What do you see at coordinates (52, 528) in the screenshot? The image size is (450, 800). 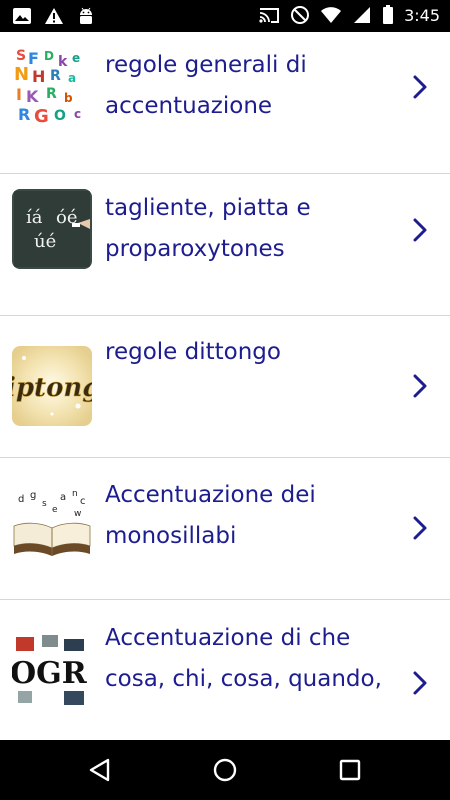 I see `book-thumbnail: d g s a n c e w` at bounding box center [52, 528].